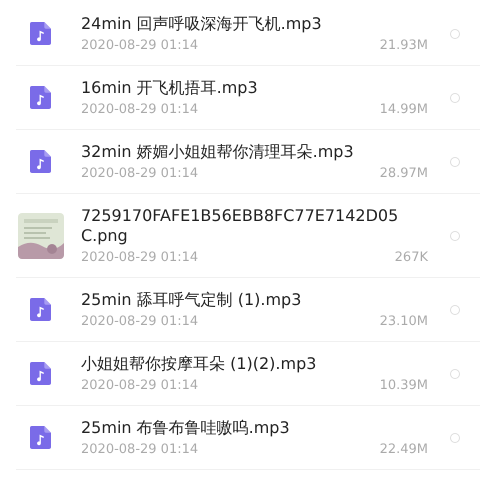  What do you see at coordinates (404, 449) in the screenshot?
I see `file-size: 22.49M` at bounding box center [404, 449].